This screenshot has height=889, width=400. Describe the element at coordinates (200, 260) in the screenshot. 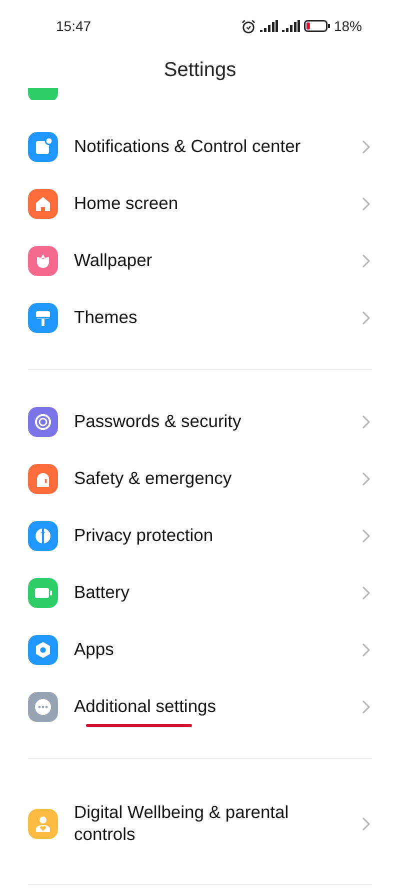

I see `settings-item: Wallpaper` at that location.